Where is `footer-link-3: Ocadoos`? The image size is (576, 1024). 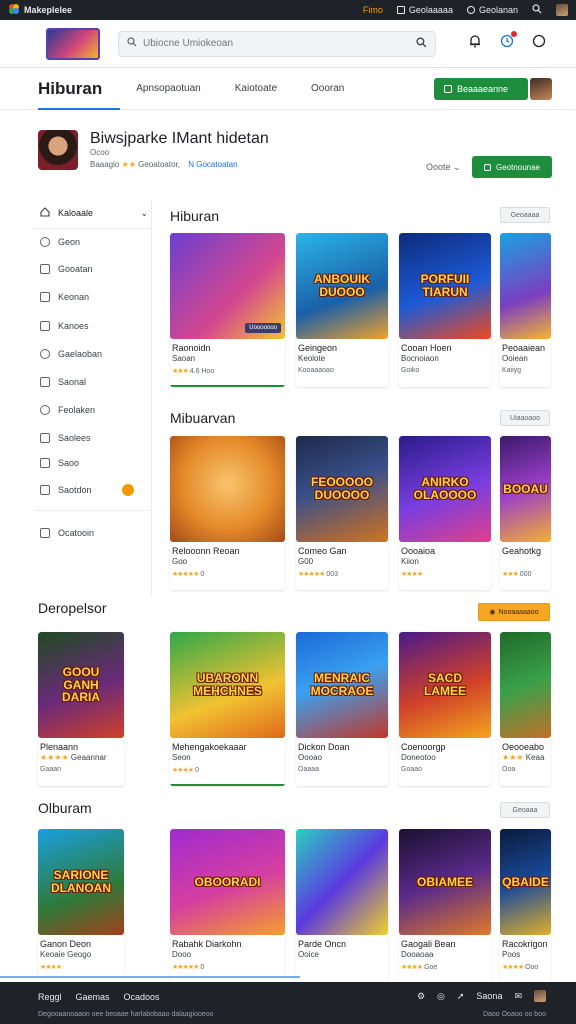
footer-link-3: Ocadoos is located at coordinates (142, 997).